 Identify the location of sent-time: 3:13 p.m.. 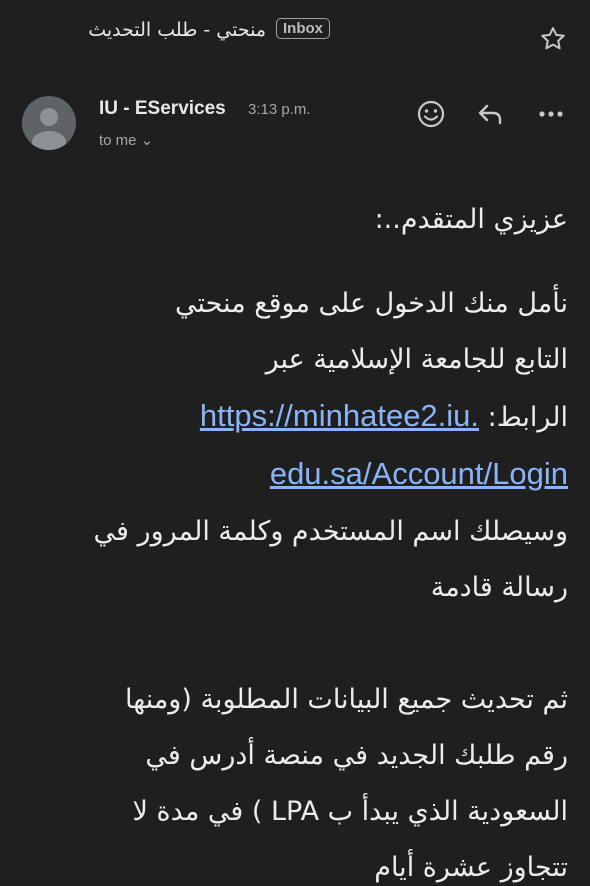
(279, 109).